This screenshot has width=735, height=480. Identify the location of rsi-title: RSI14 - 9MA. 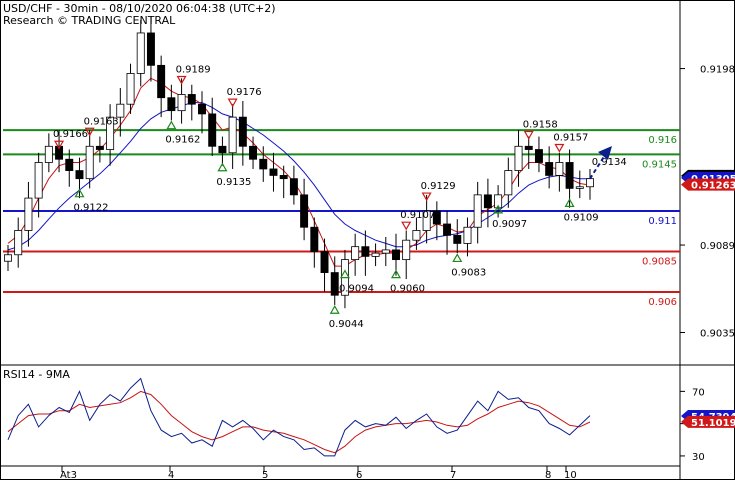
(36, 374).